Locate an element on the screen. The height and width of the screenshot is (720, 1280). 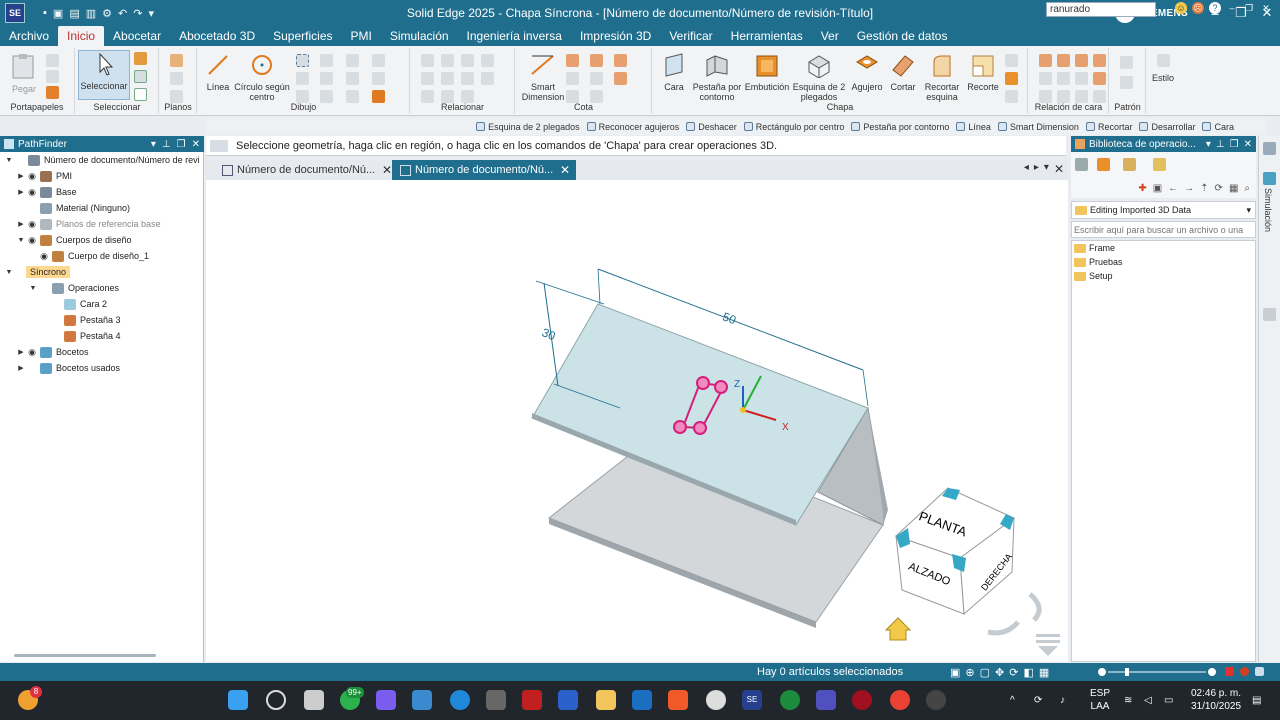
emboss-button: Embutición is located at coordinates (767, 72).